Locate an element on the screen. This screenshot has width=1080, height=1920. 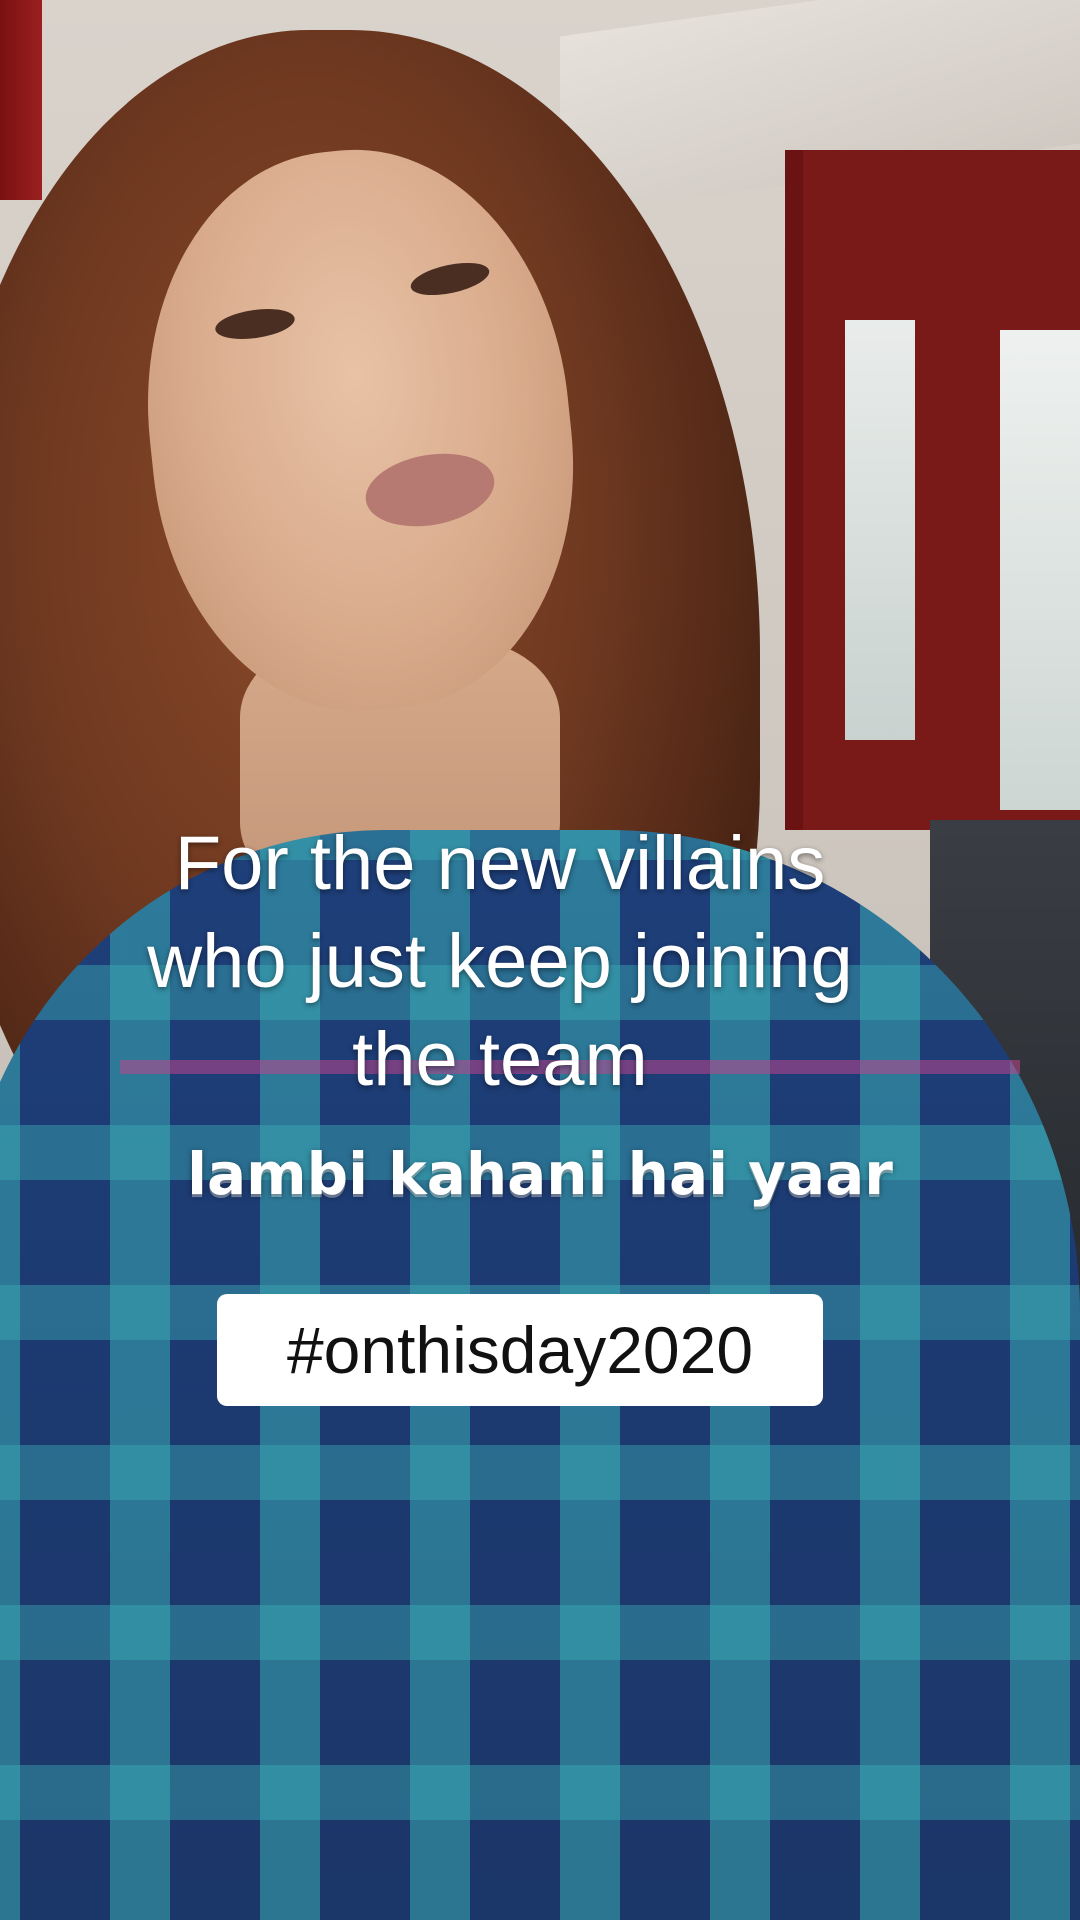
hashtag-sticker: #onthisday2020 is located at coordinates (520, 1350).